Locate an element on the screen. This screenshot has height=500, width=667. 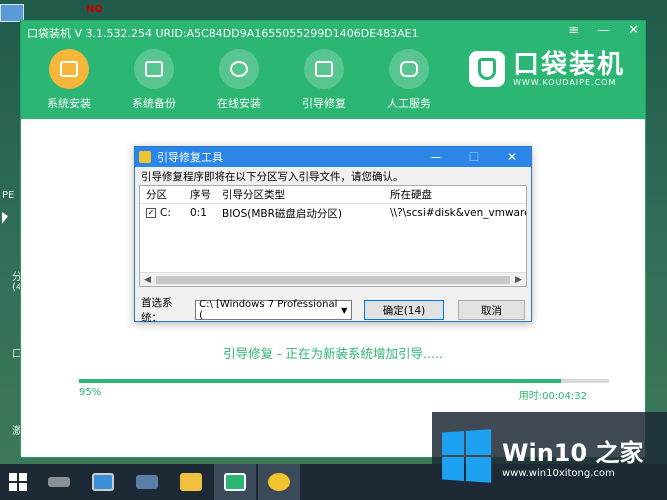
nav-label: 人工服务 is located at coordinates (409, 103).